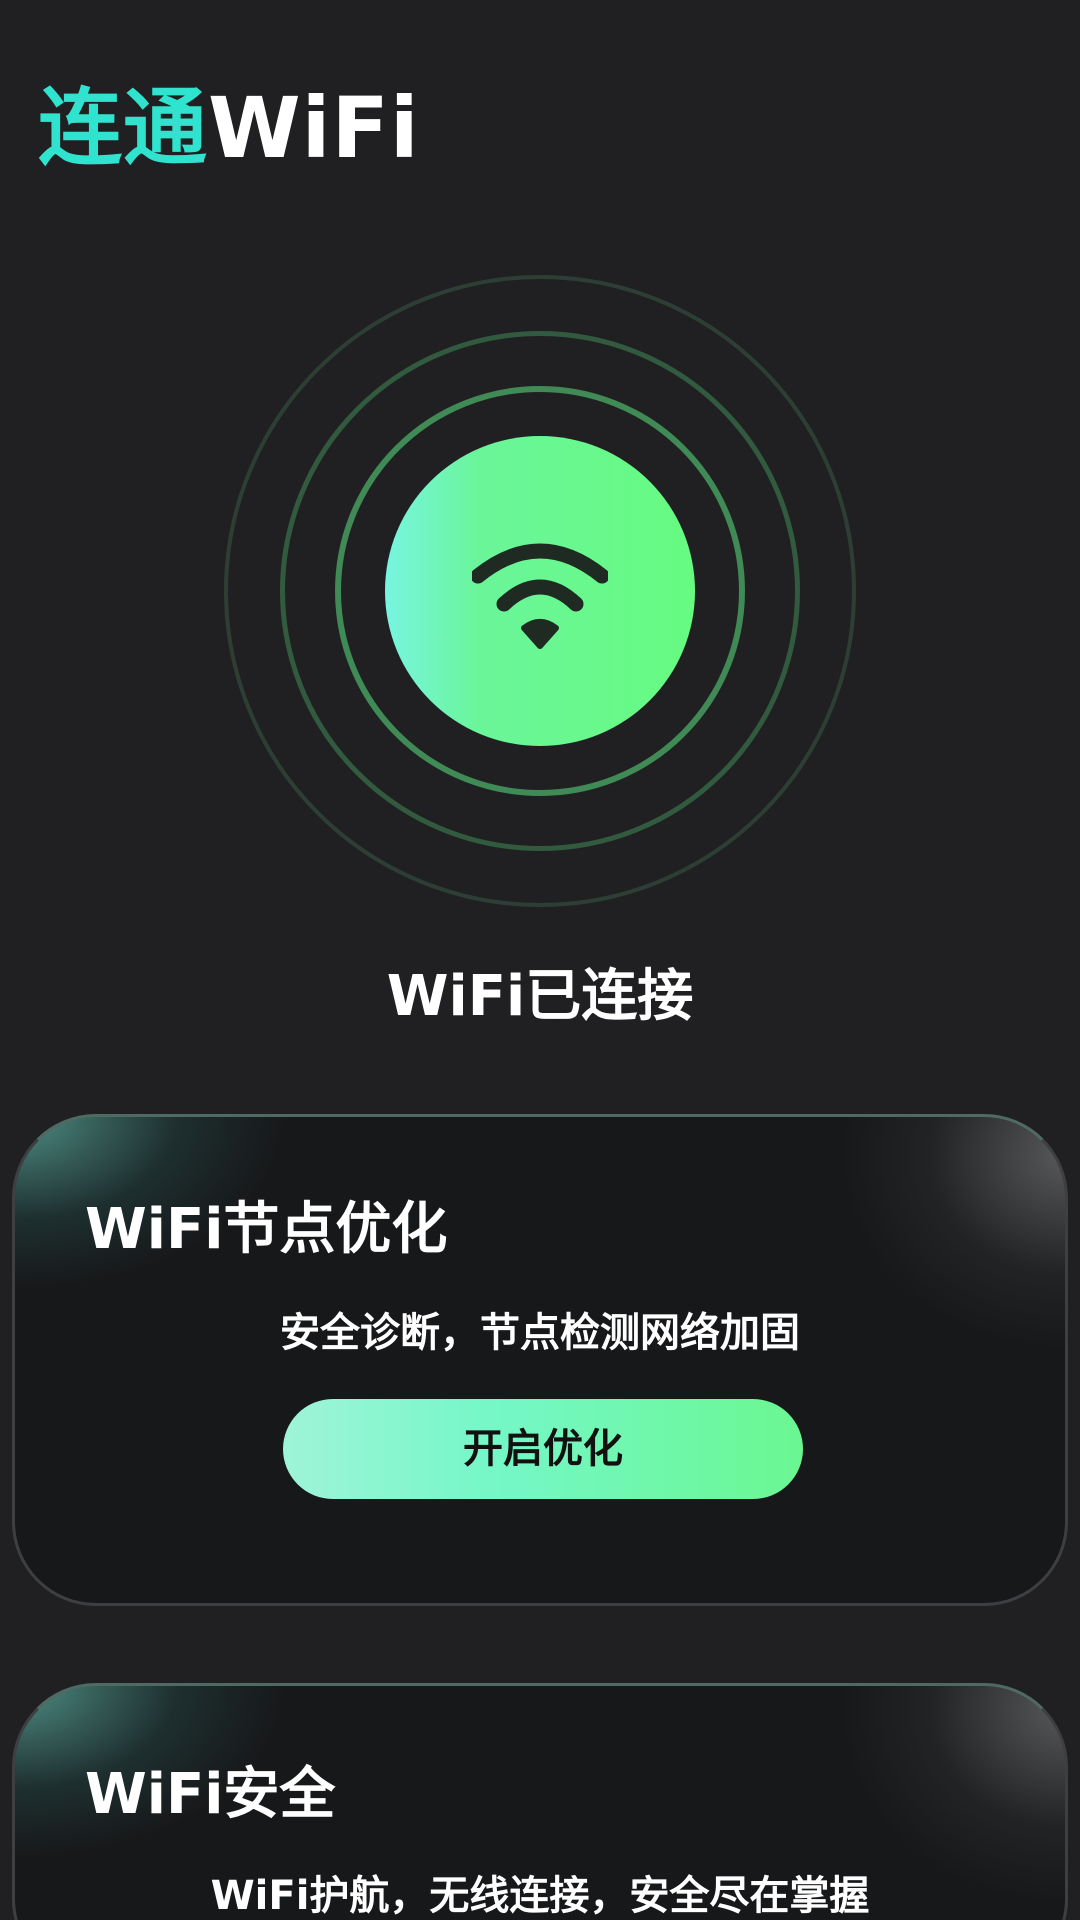  Describe the element at coordinates (543, 1449) in the screenshot. I see `start-optimization-button: 开启优化` at that location.